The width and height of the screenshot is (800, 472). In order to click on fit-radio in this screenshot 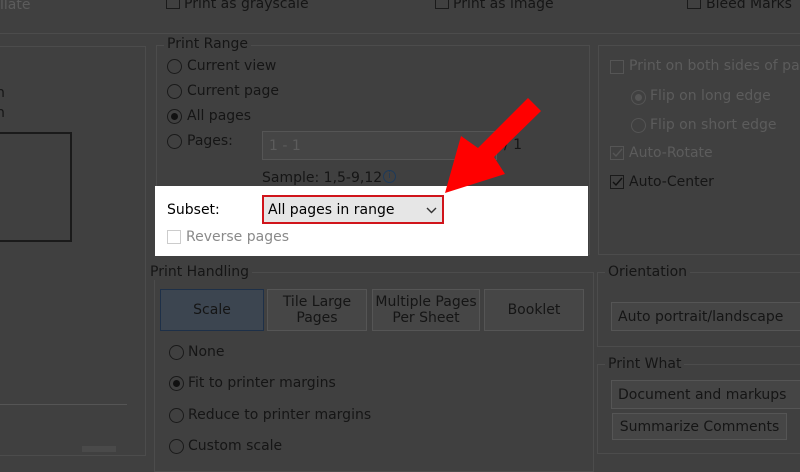, I will do `click(176, 383)`.